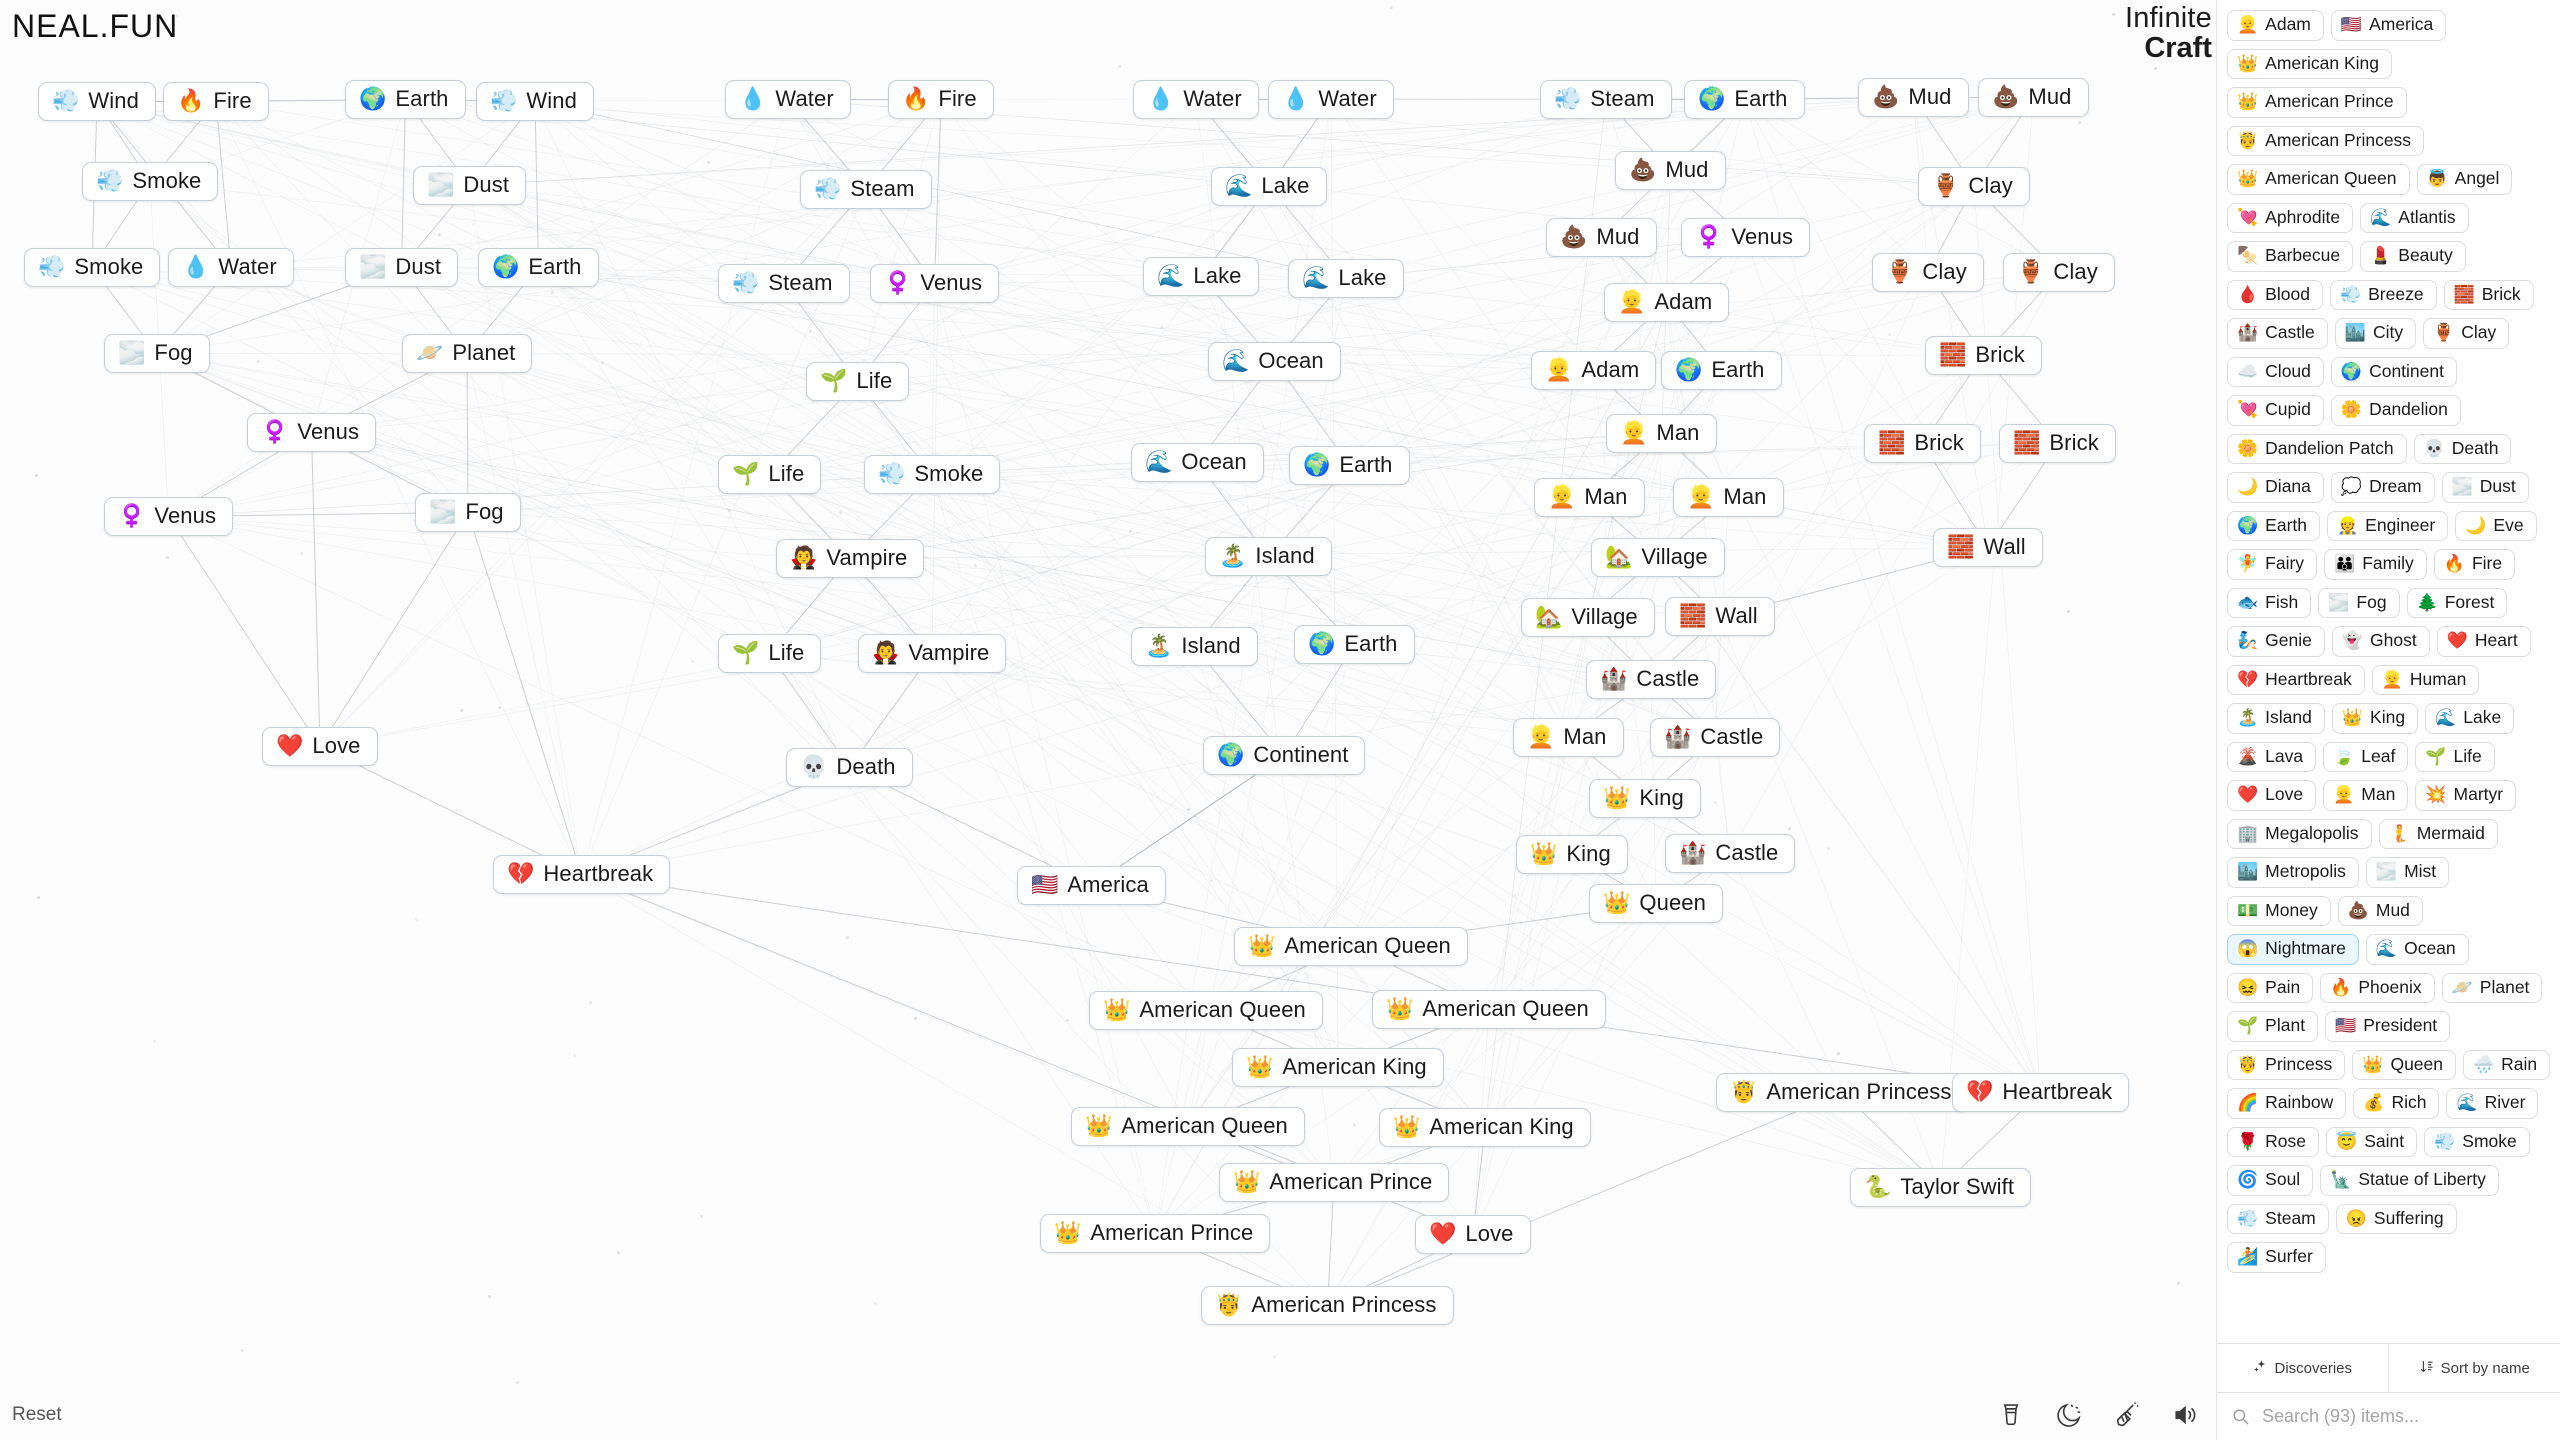 The height and width of the screenshot is (1440, 2560). Describe the element at coordinates (2269, 602) in the screenshot. I see `sidebar-item: 🐟 Fish` at that location.